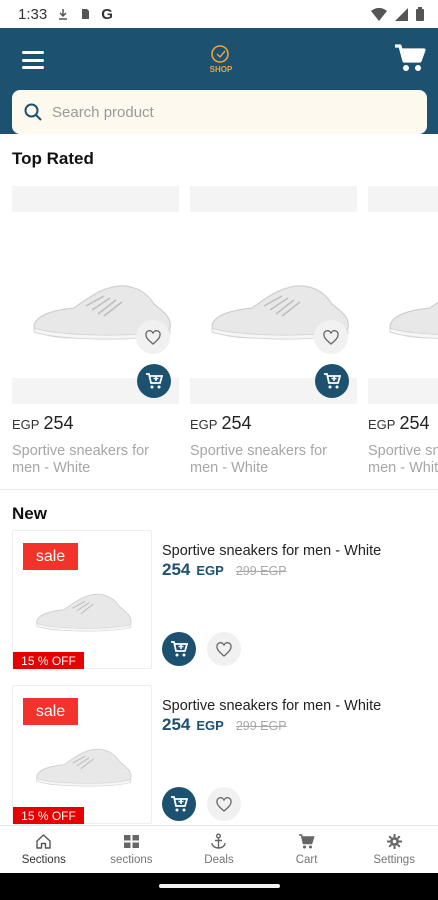 This screenshot has height=900, width=438. Describe the element at coordinates (221, 59) in the screenshot. I see `shop-logo: SHOP` at that location.